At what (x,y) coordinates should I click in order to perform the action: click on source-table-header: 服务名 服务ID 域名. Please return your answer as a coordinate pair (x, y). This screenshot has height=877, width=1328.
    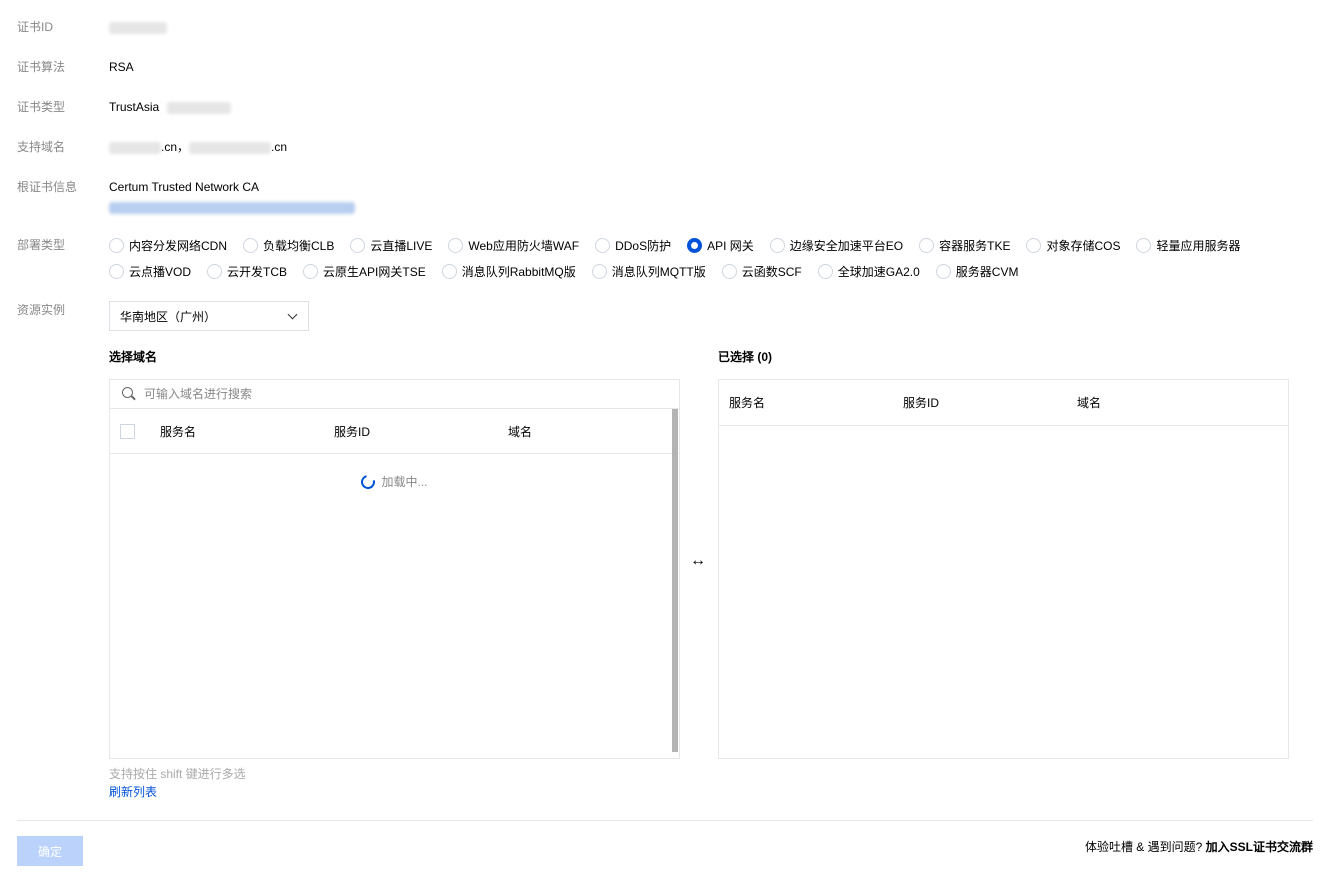
    Looking at the image, I should click on (394, 431).